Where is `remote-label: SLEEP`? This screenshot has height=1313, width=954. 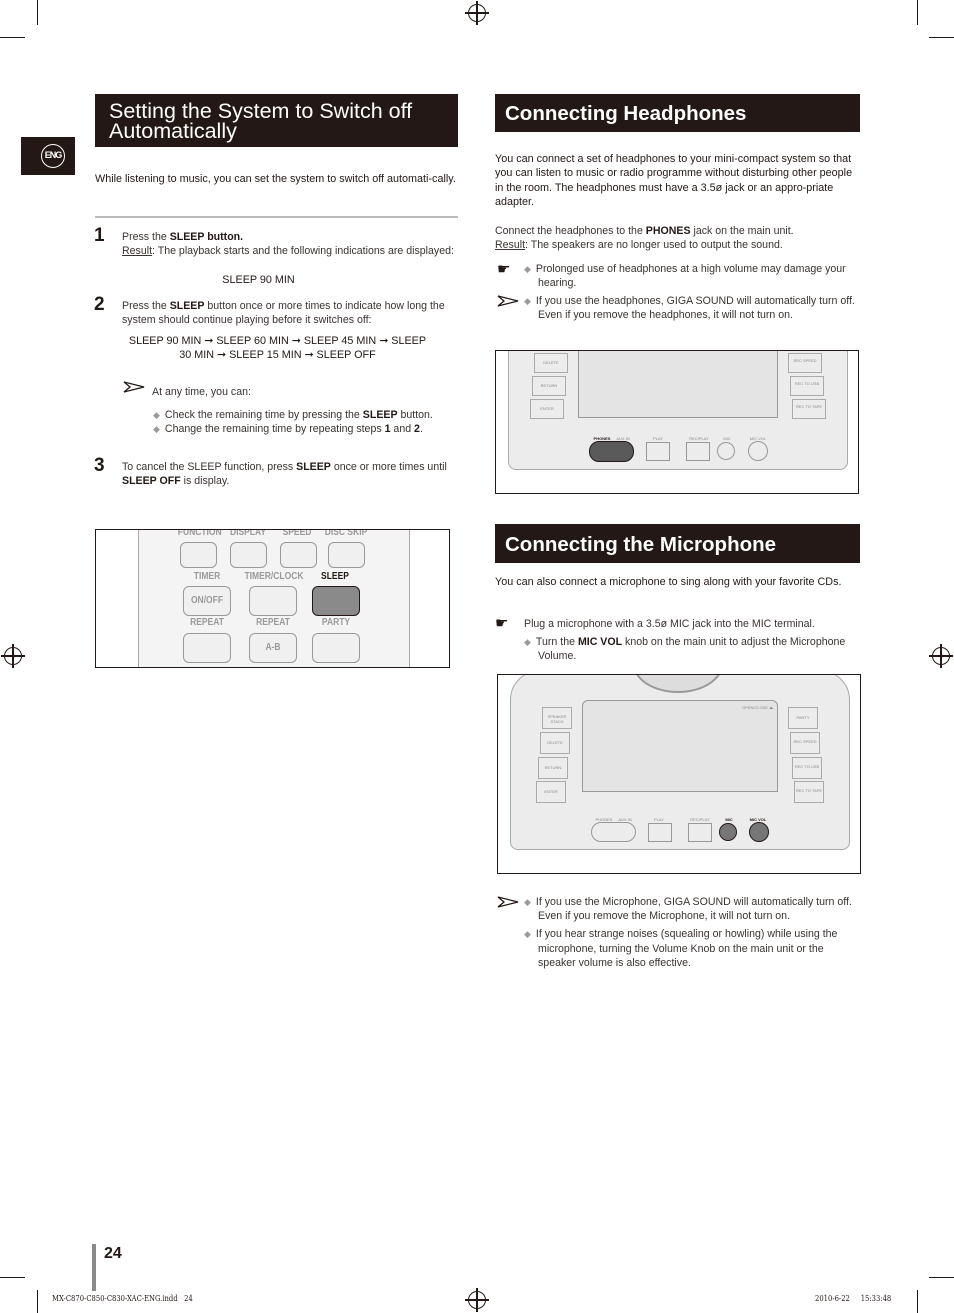 remote-label: SLEEP is located at coordinates (335, 576).